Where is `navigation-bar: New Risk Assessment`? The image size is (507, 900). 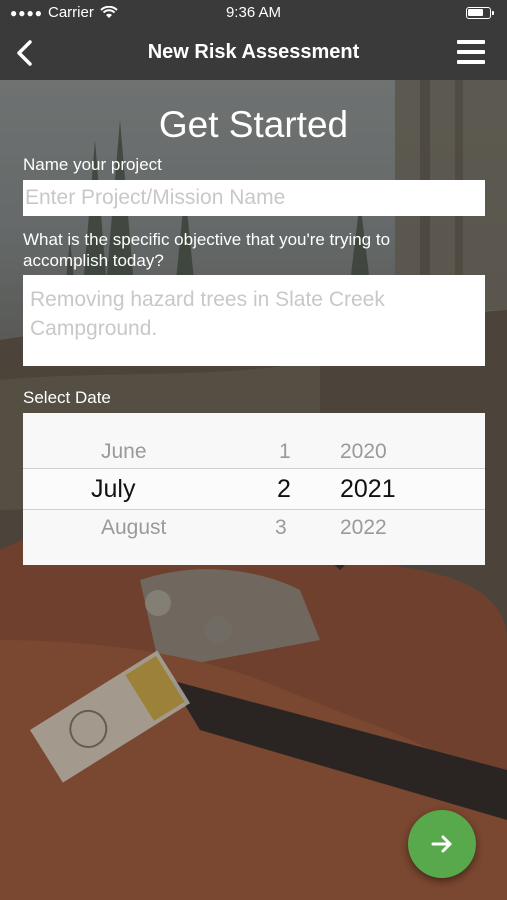
navigation-bar: New Risk Assessment is located at coordinates (253, 53).